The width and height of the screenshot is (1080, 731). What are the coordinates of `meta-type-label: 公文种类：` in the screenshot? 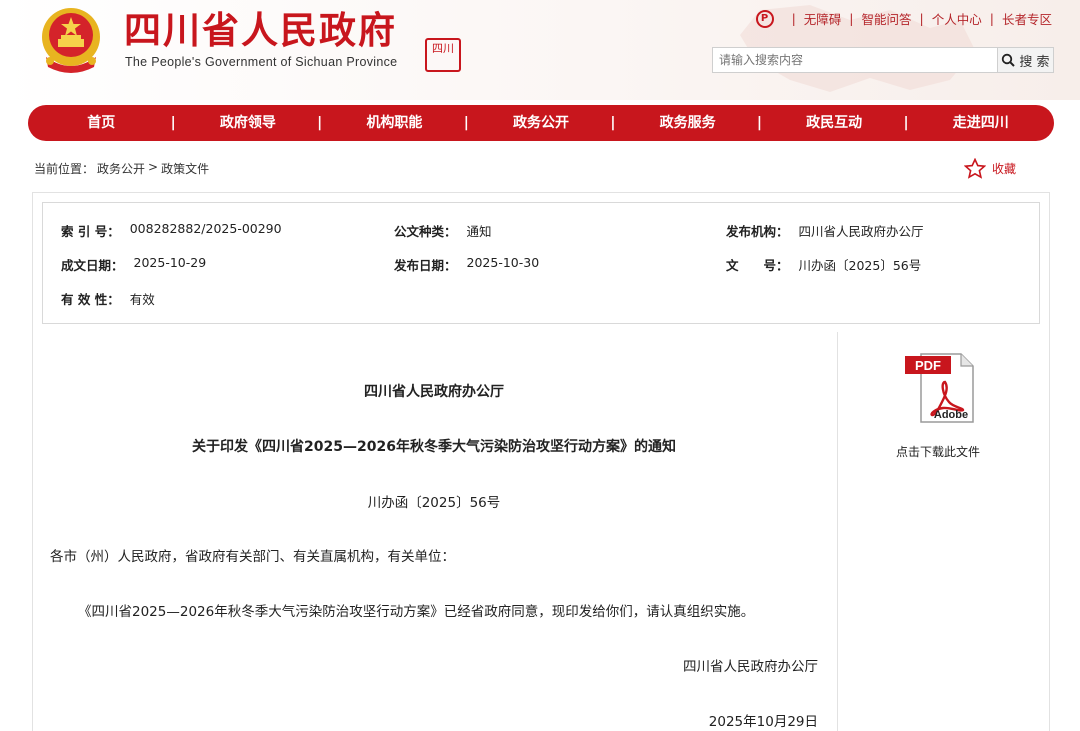 It's located at (425, 231).